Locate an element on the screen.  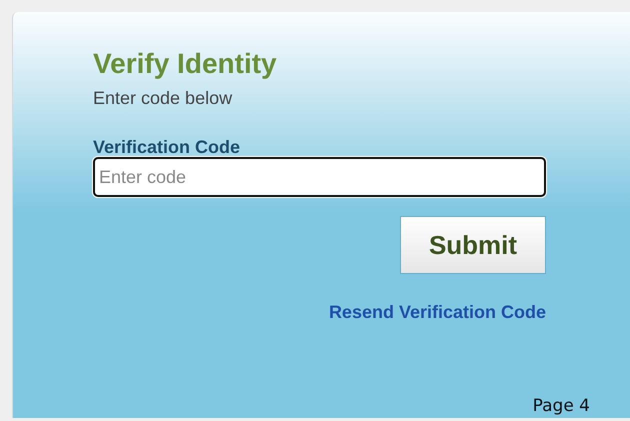
form-title: Verify Identity is located at coordinates (185, 64).